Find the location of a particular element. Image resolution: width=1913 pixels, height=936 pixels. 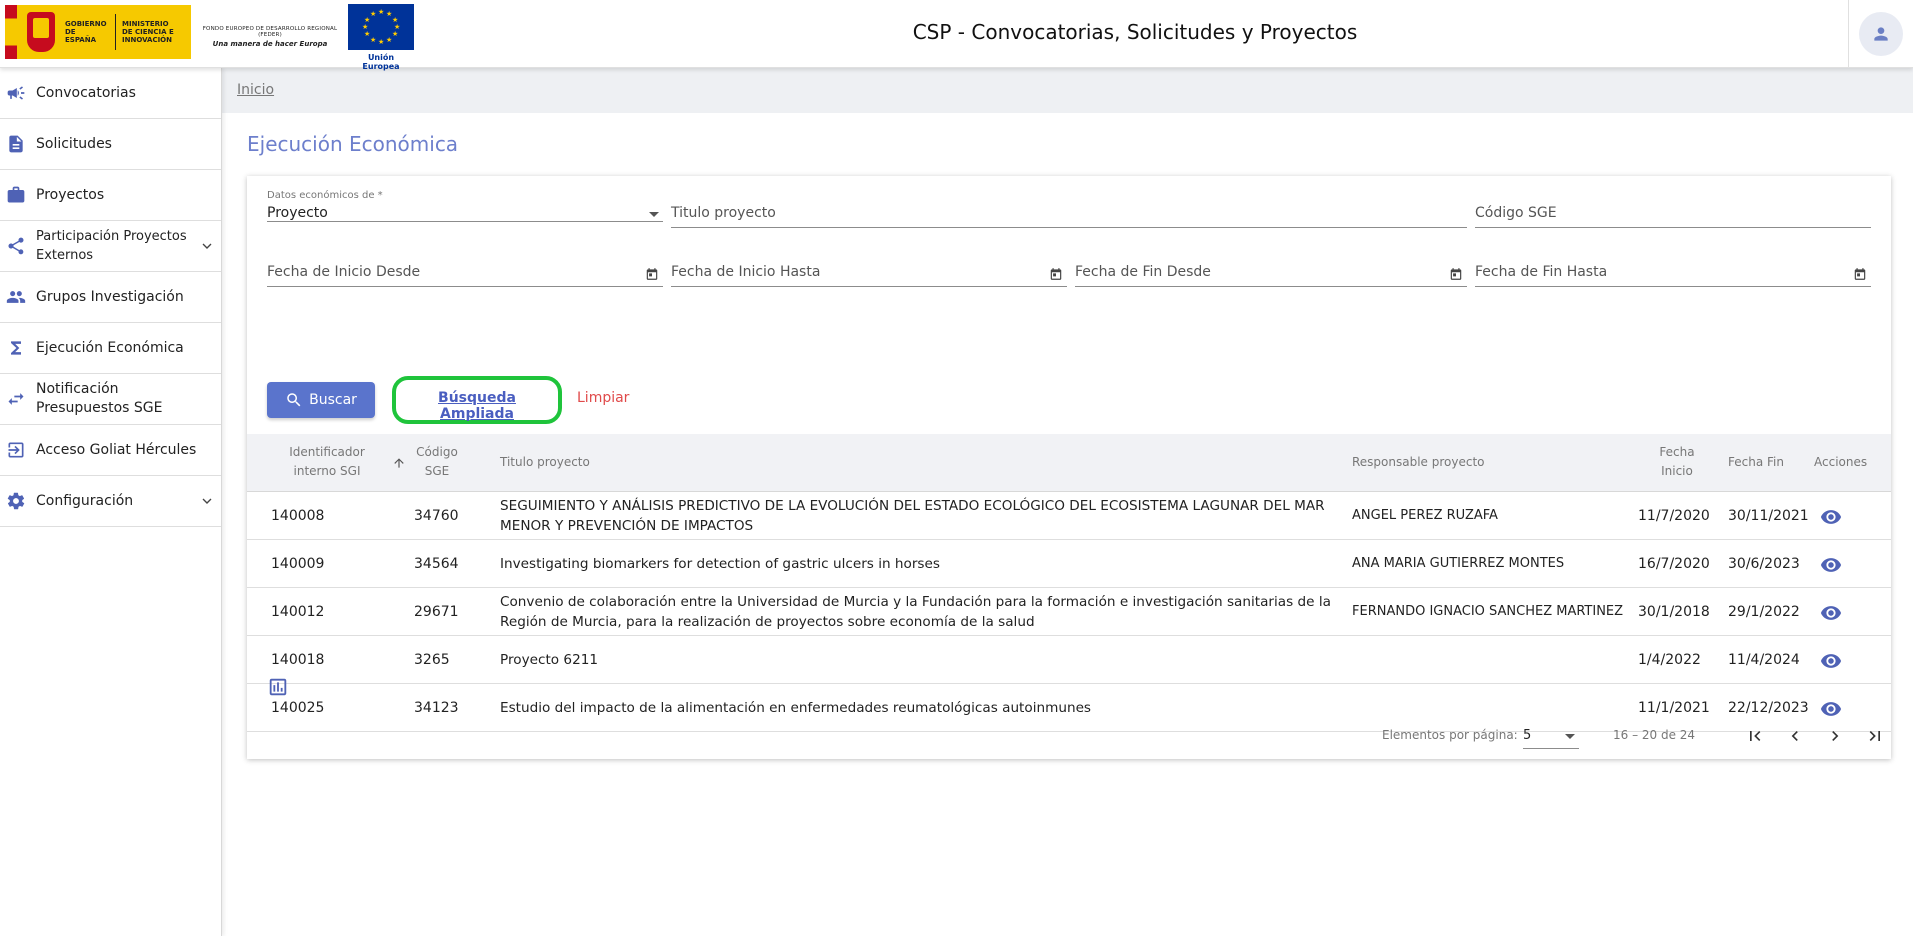

sidebar-item-label: Participación Proyectos Externos is located at coordinates (111, 246).